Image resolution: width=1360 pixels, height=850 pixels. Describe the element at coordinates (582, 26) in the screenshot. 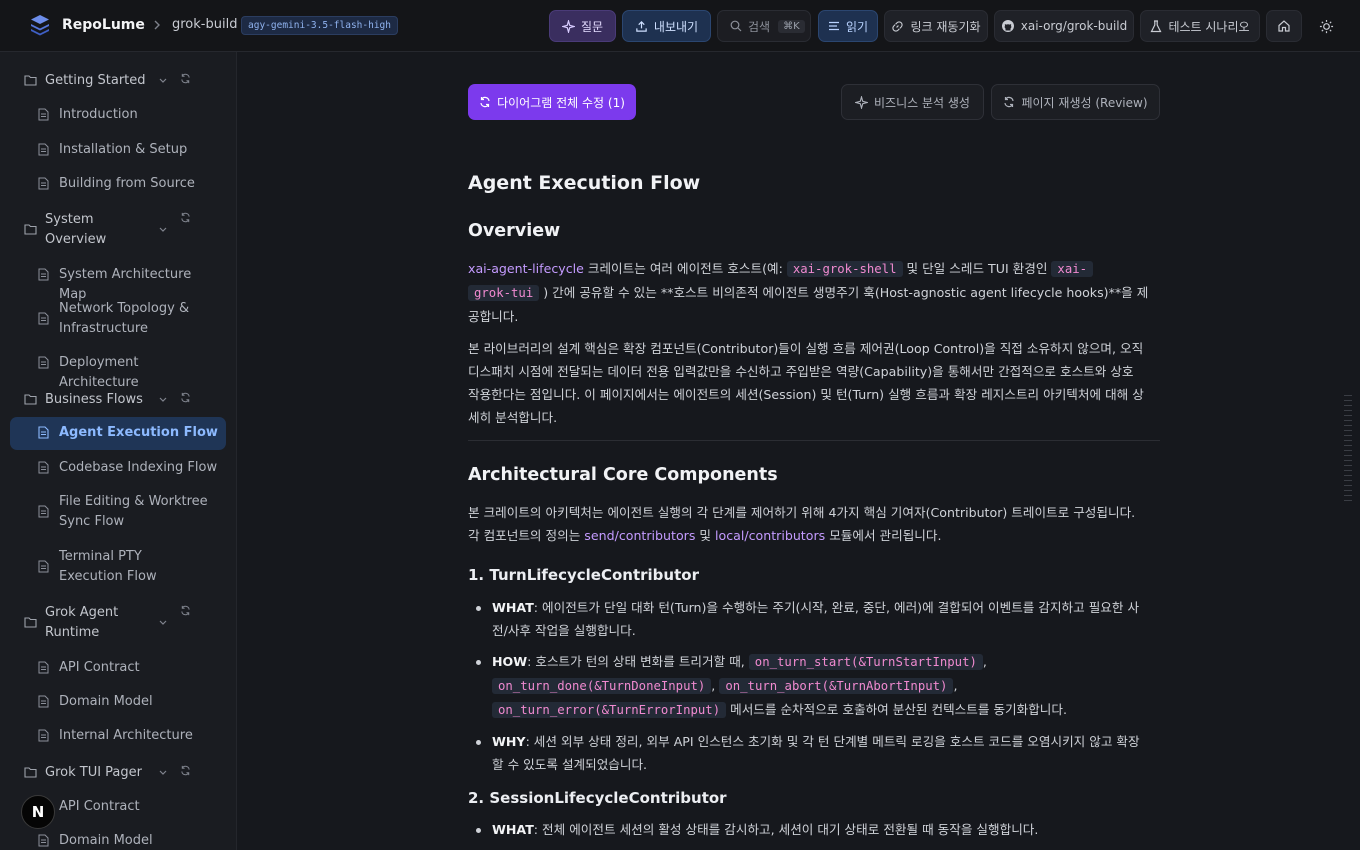

I see `ask-button: 질문` at that location.